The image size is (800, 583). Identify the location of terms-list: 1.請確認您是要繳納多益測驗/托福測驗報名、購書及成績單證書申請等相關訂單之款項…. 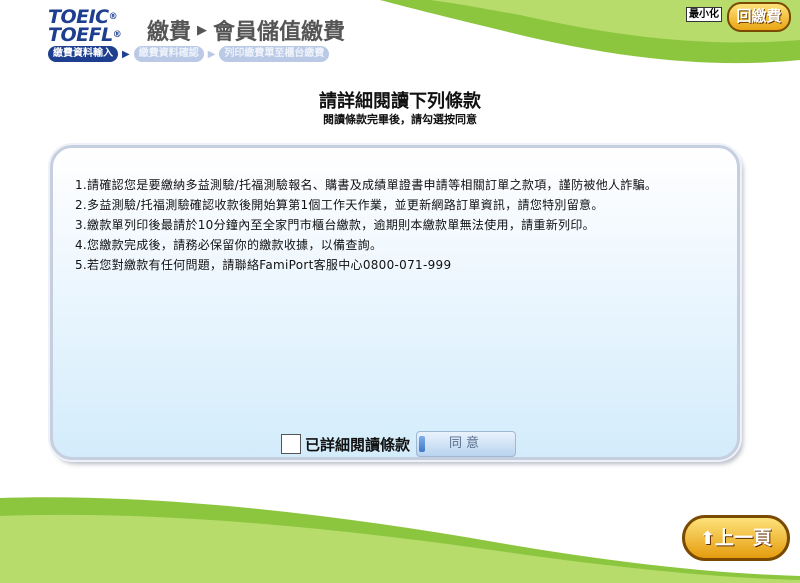
(366, 225).